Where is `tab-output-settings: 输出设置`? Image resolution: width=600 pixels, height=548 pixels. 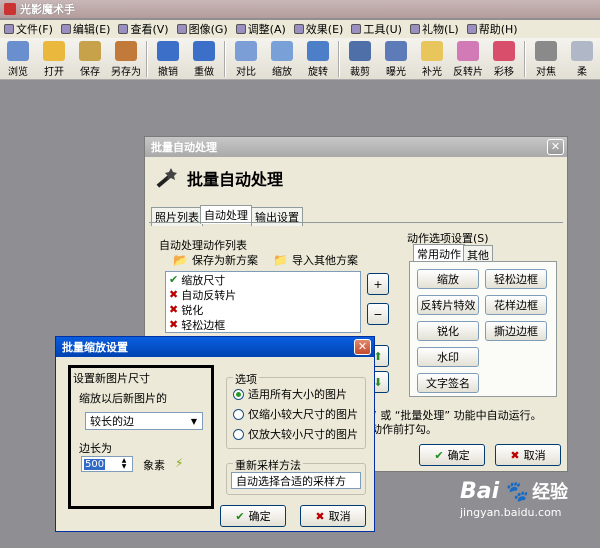 tab-output-settings: 输出设置 is located at coordinates (277, 216).